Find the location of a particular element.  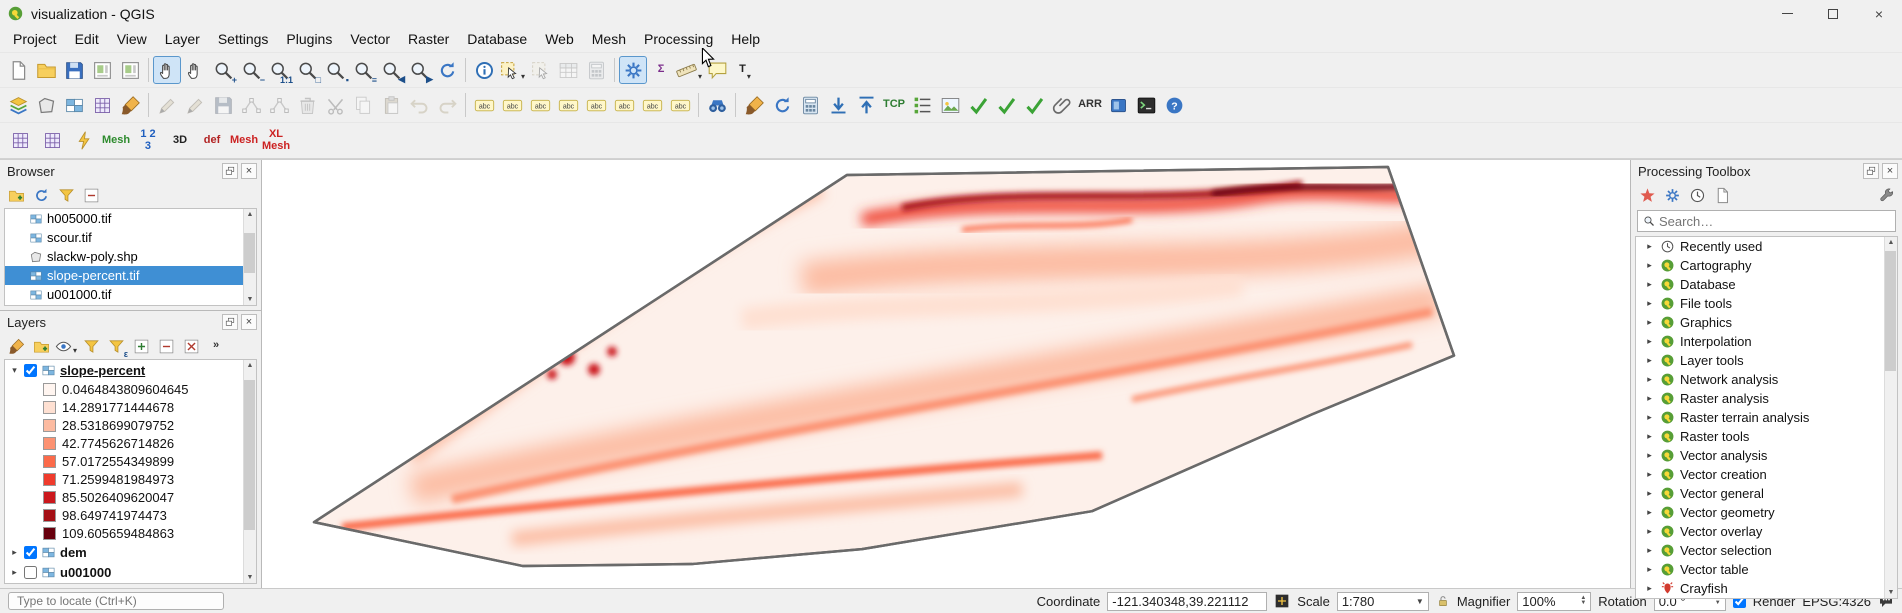

menu-settings: Settings is located at coordinates (243, 39).